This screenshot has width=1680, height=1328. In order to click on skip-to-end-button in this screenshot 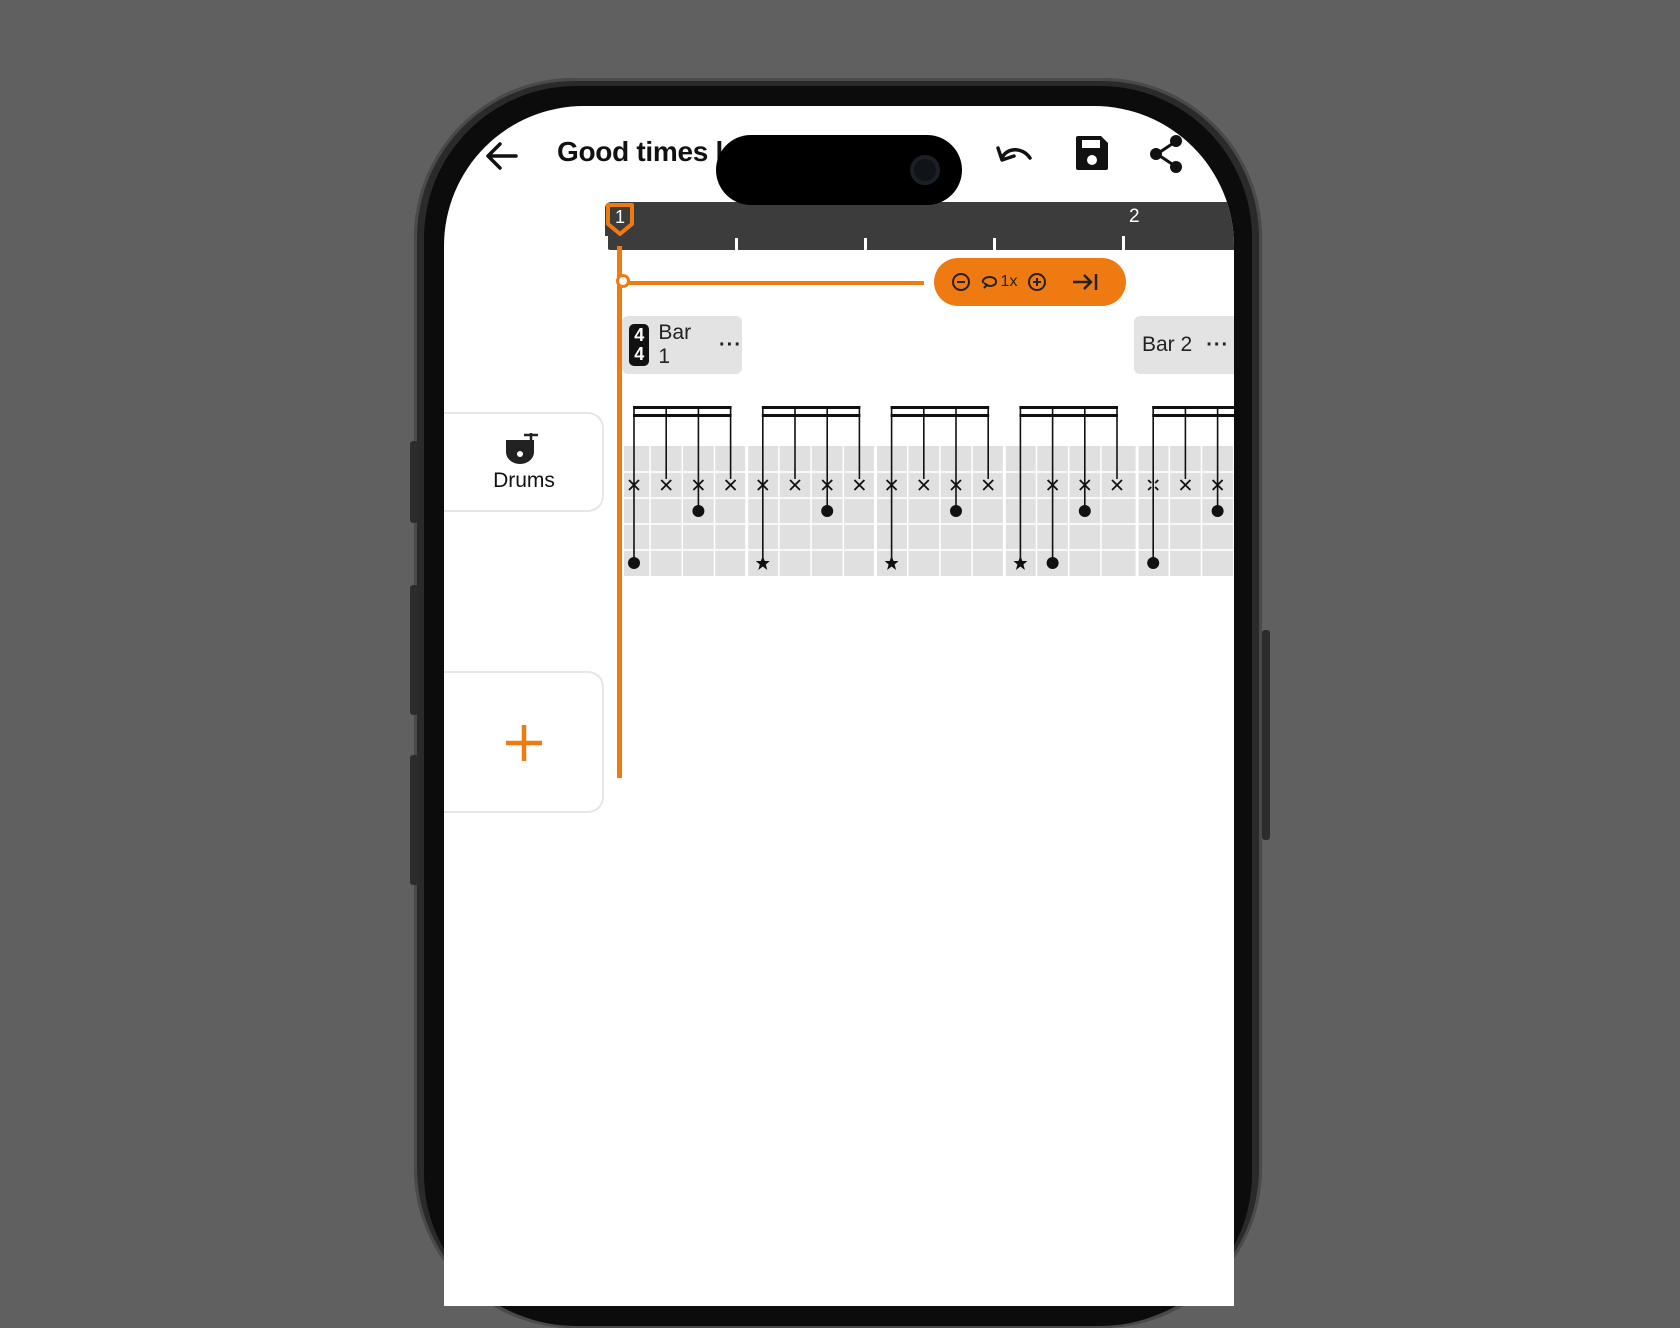, I will do `click(1085, 282)`.